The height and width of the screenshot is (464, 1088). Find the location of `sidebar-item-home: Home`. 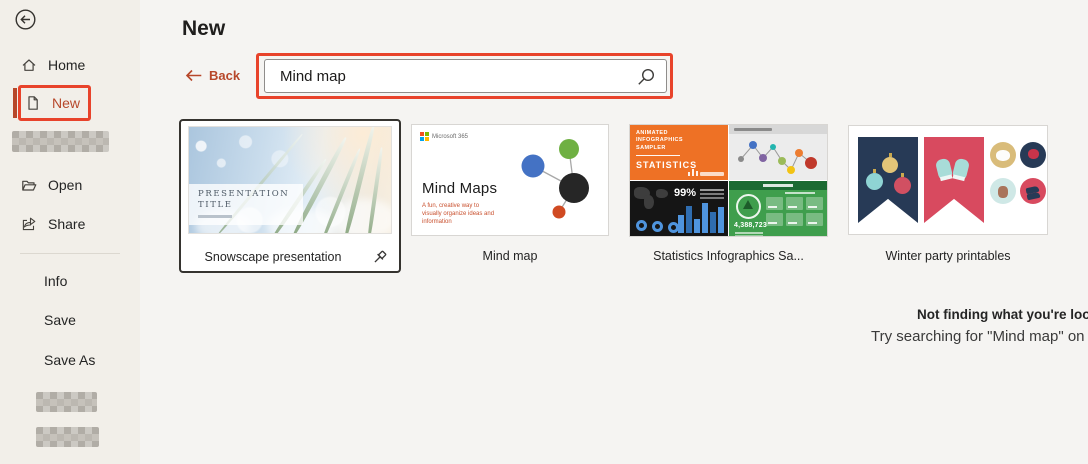

sidebar-item-home: Home is located at coordinates (53, 65).